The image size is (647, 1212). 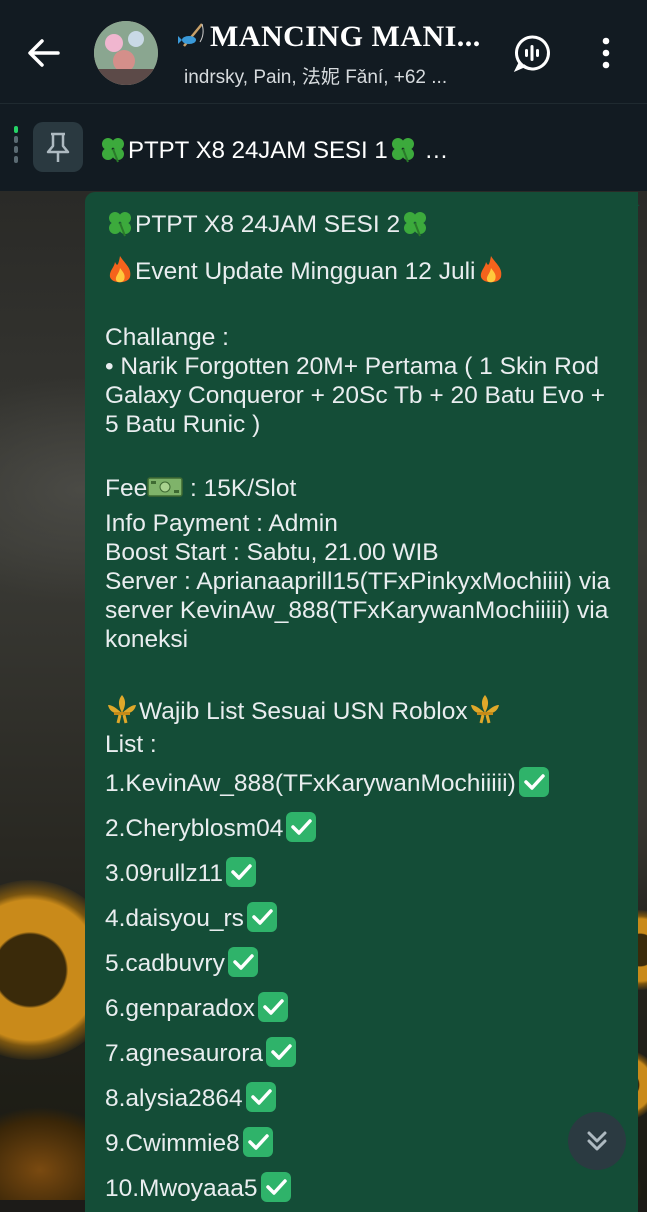 What do you see at coordinates (272, 552) in the screenshot?
I see `boost-start: Boost Start : Sabtu, 21.00 WIB` at bounding box center [272, 552].